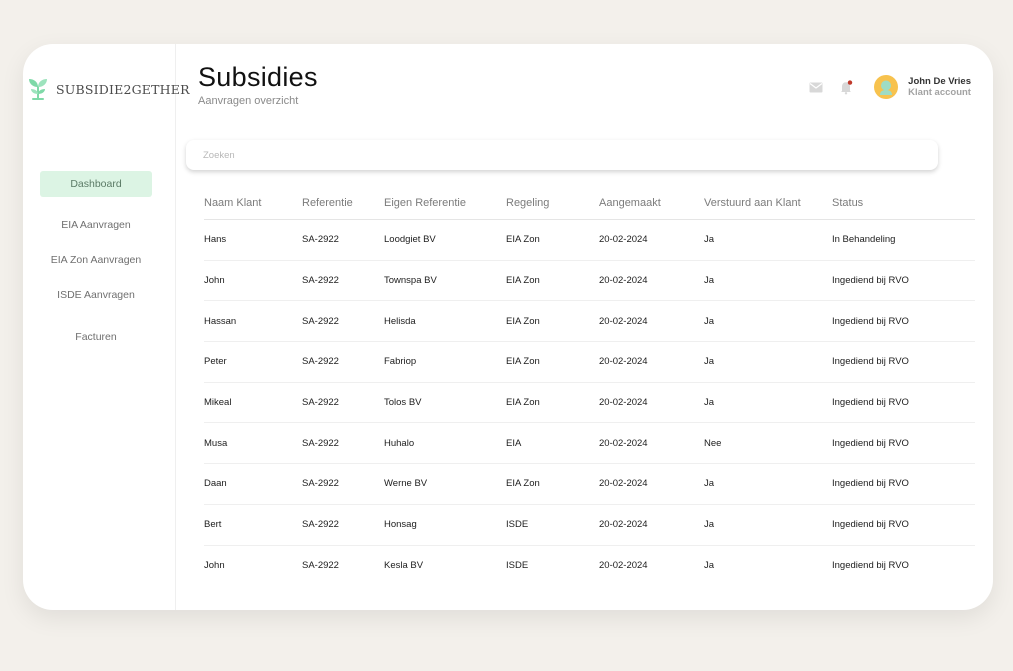 The image size is (1013, 671). Describe the element at coordinates (215, 240) in the screenshot. I see `cell-naam-klant: Hans` at that location.